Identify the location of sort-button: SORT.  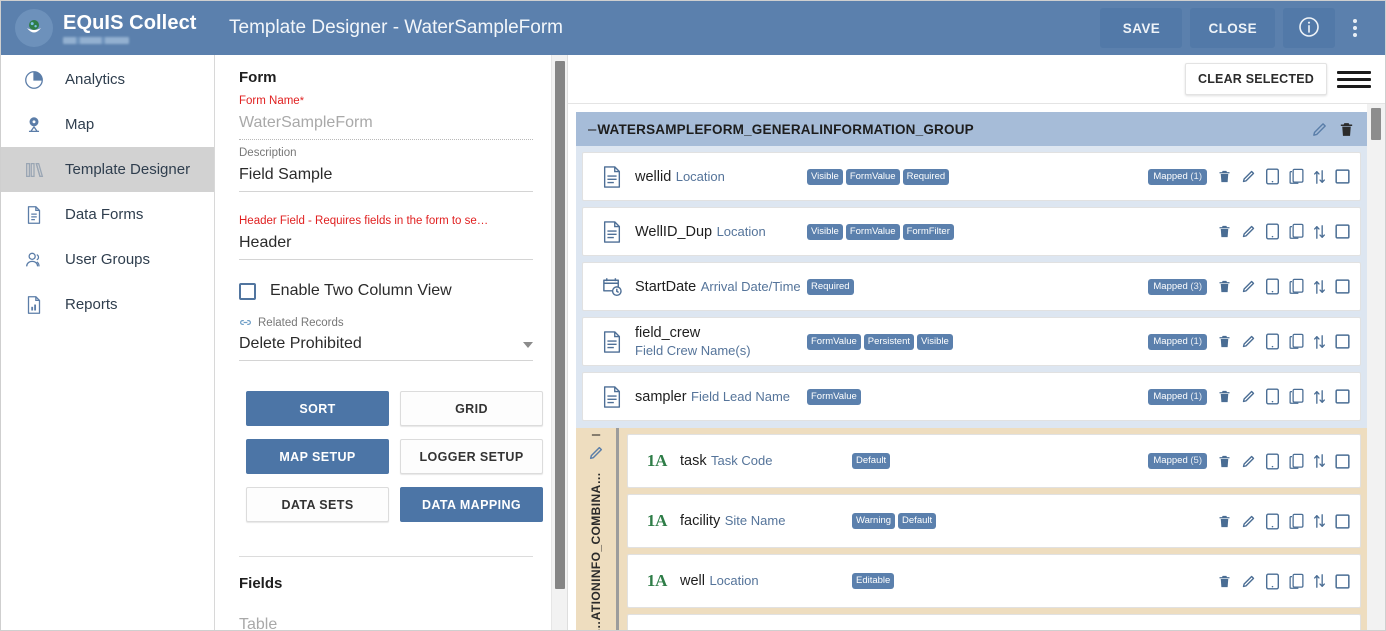
(317, 408).